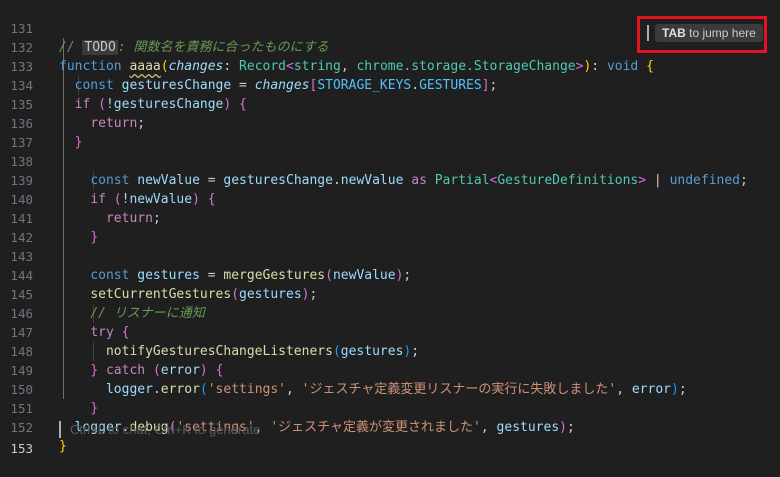 The image size is (780, 477). I want to click on code-line: 145 // リスナーに通知, so click(390, 293).